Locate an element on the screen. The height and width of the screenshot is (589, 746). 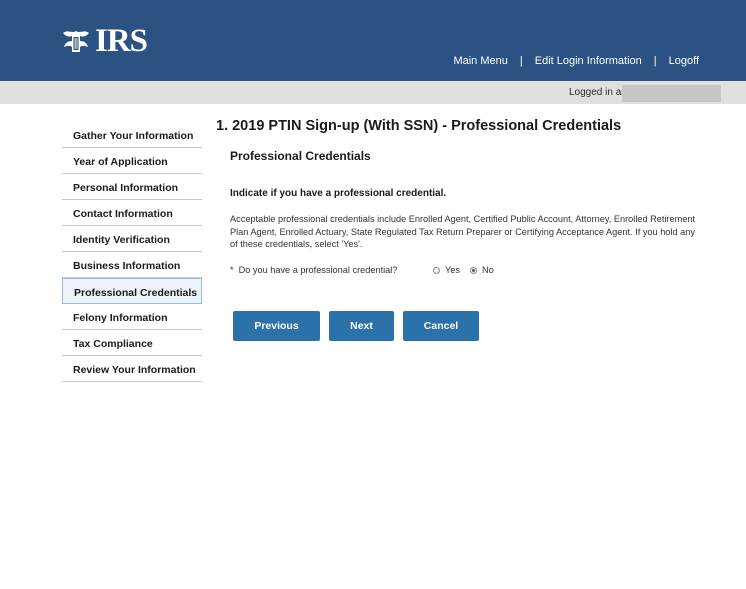
main-menu-link: Main Menu is located at coordinates (480, 61).